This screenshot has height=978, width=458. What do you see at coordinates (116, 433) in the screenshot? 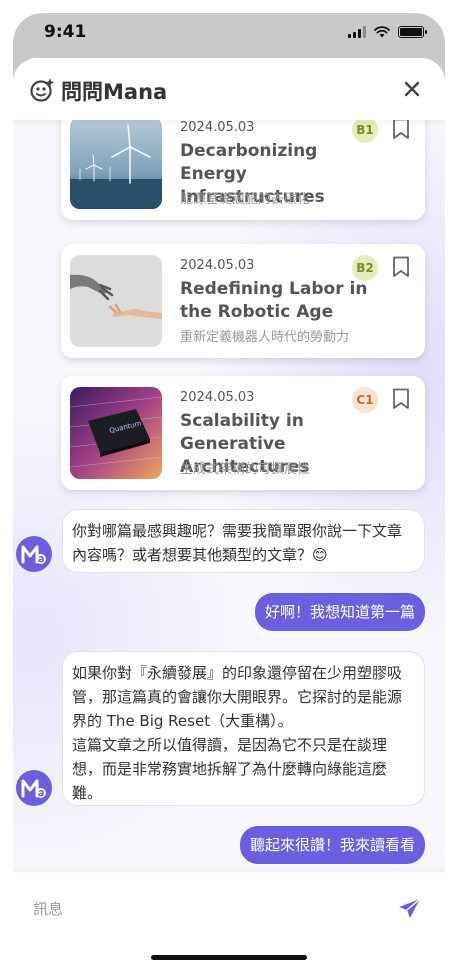
I see `quantum-chip-image: Quantum` at bounding box center [116, 433].